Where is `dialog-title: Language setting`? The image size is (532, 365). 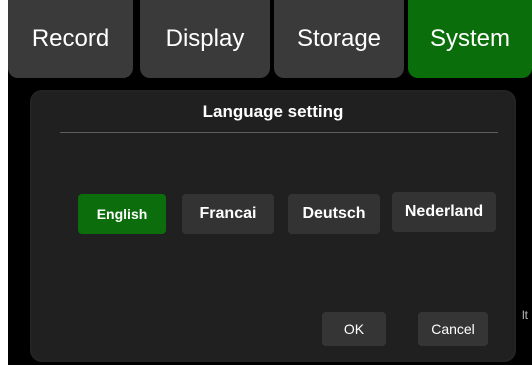 dialog-title: Language setting is located at coordinates (273, 111).